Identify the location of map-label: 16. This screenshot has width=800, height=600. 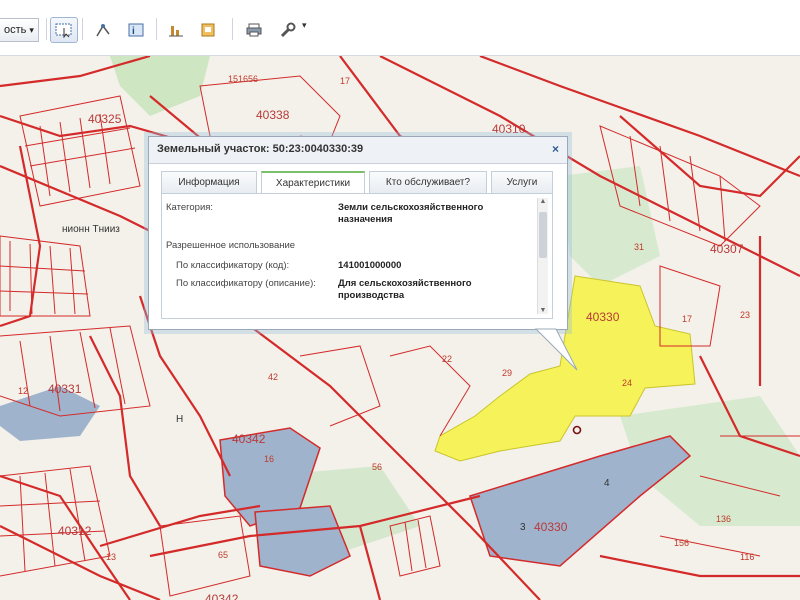
(269, 459).